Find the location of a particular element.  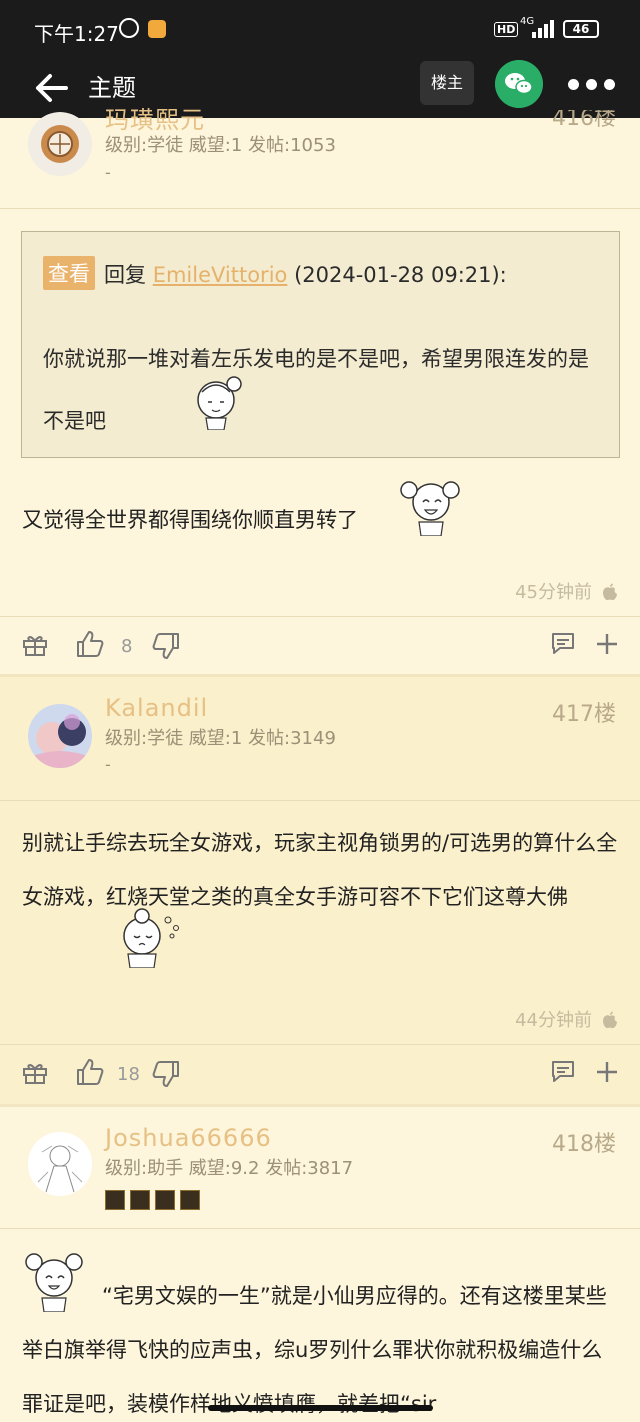

floor-number: 418楼 is located at coordinates (584, 1144).